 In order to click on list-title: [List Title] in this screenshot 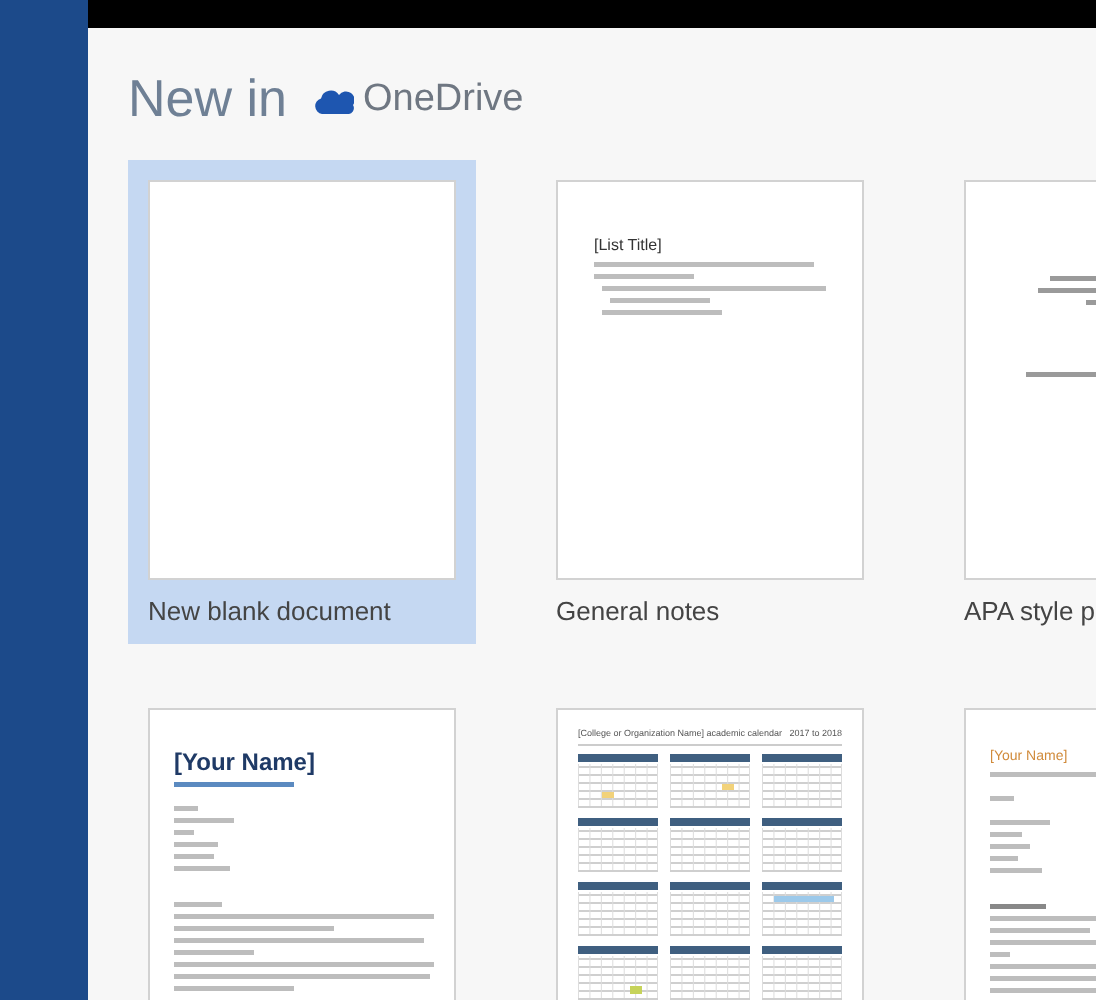, I will do `click(629, 246)`.